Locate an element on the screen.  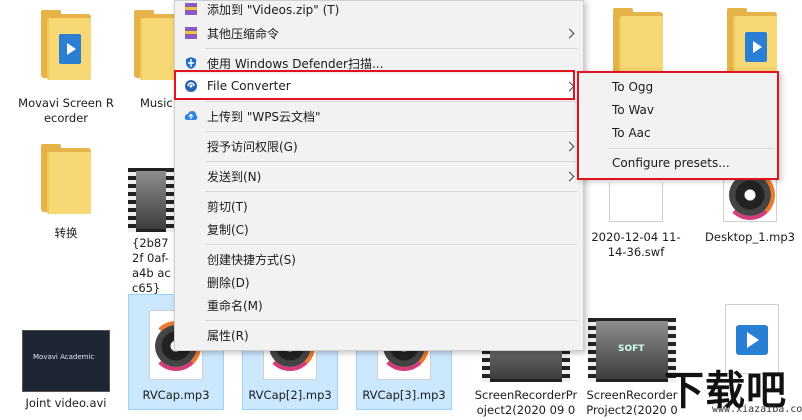
desktop-item-joint-video: Movavi Academic Joint video.avi is located at coordinates (66, 370).